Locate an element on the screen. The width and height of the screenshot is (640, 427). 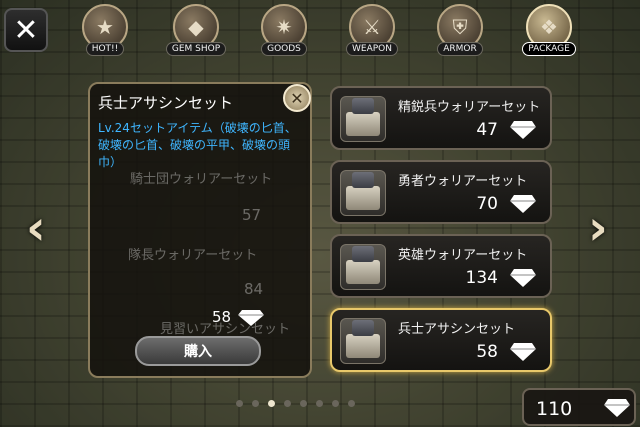
tab-label: ARMOR is located at coordinates (460, 49).